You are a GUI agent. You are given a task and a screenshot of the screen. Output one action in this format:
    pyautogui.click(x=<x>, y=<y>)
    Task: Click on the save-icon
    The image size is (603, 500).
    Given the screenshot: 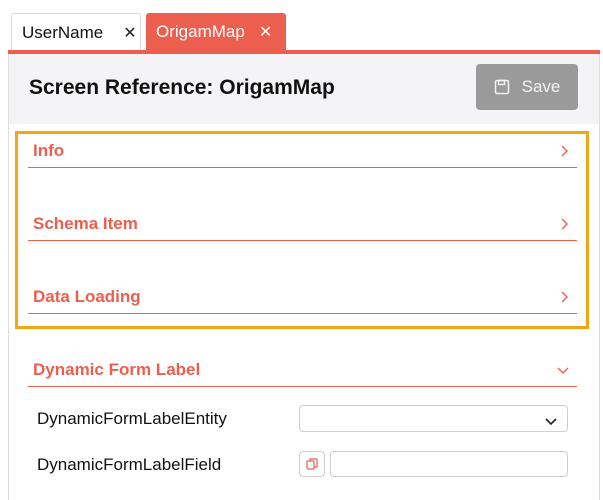 What is the action you would take?
    pyautogui.click(x=501, y=87)
    